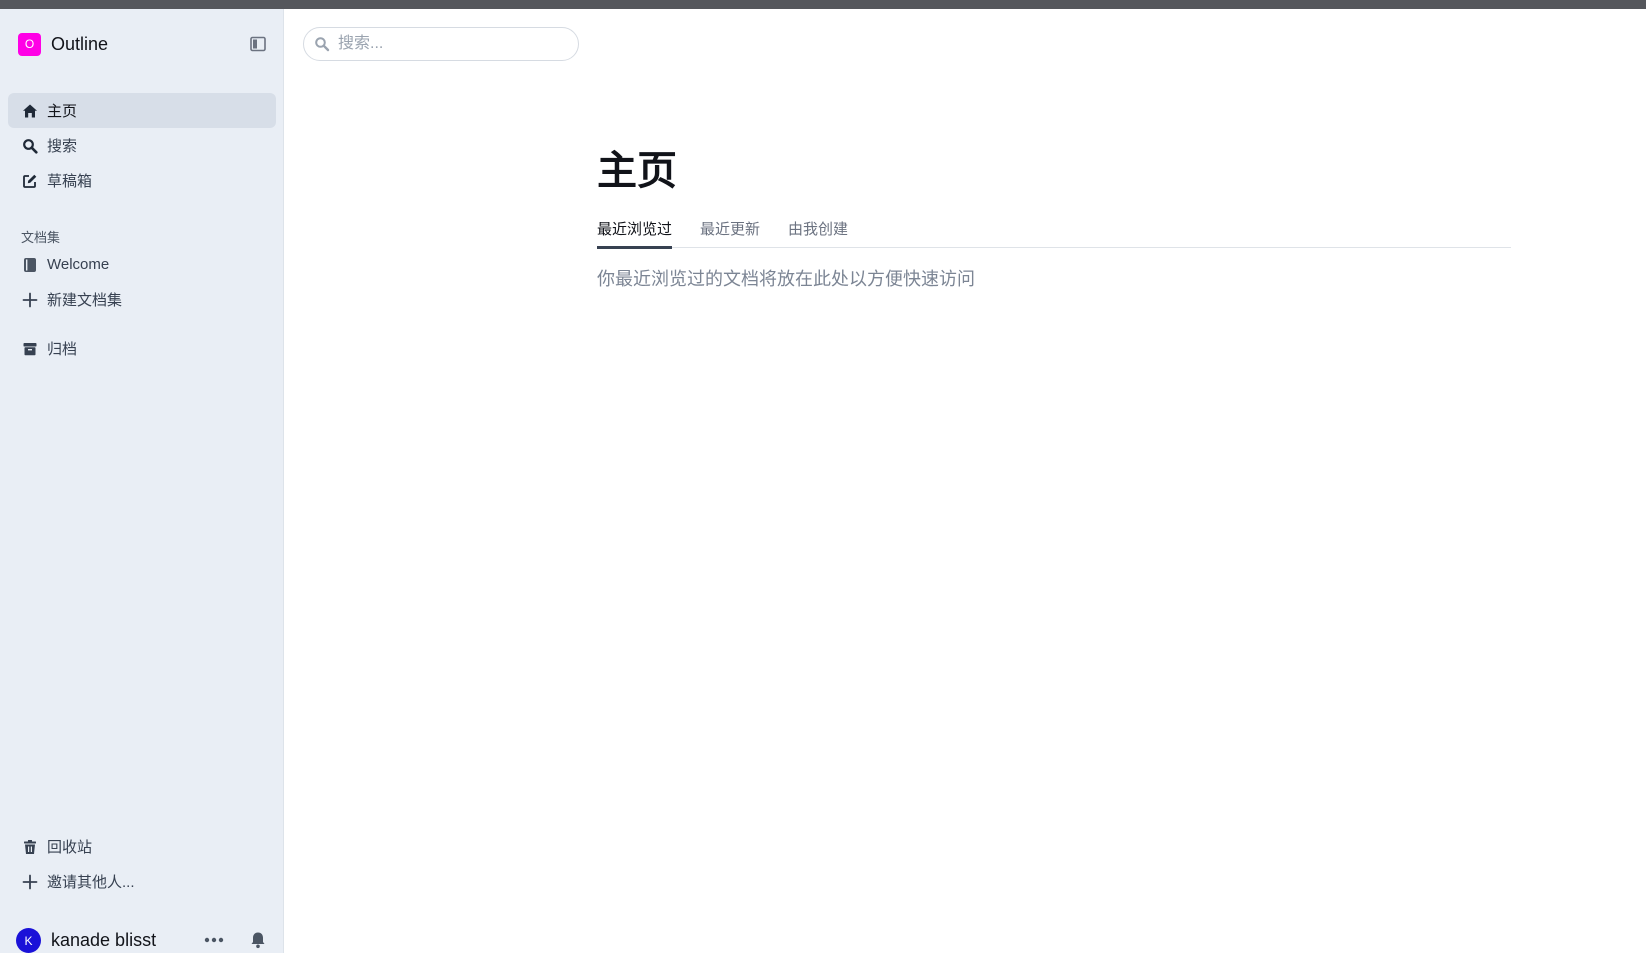 The image size is (1646, 953). Describe the element at coordinates (80, 43) in the screenshot. I see `team-name: Outline` at that location.